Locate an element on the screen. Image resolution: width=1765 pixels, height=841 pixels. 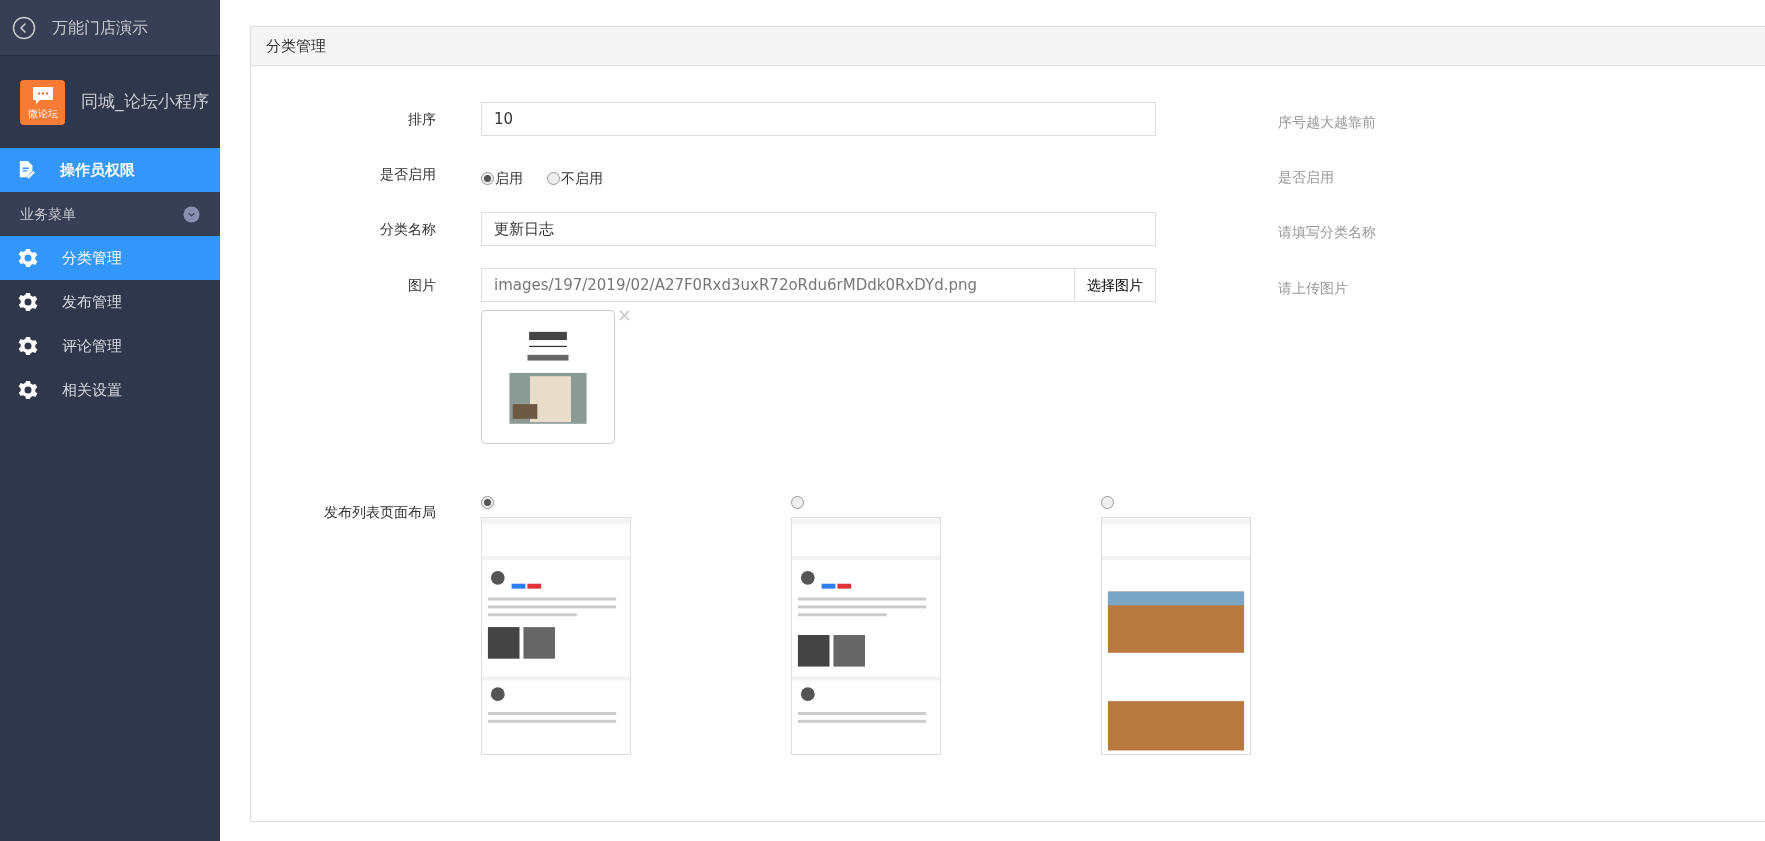
sidebar-item: 评论管理 is located at coordinates (110, 346).